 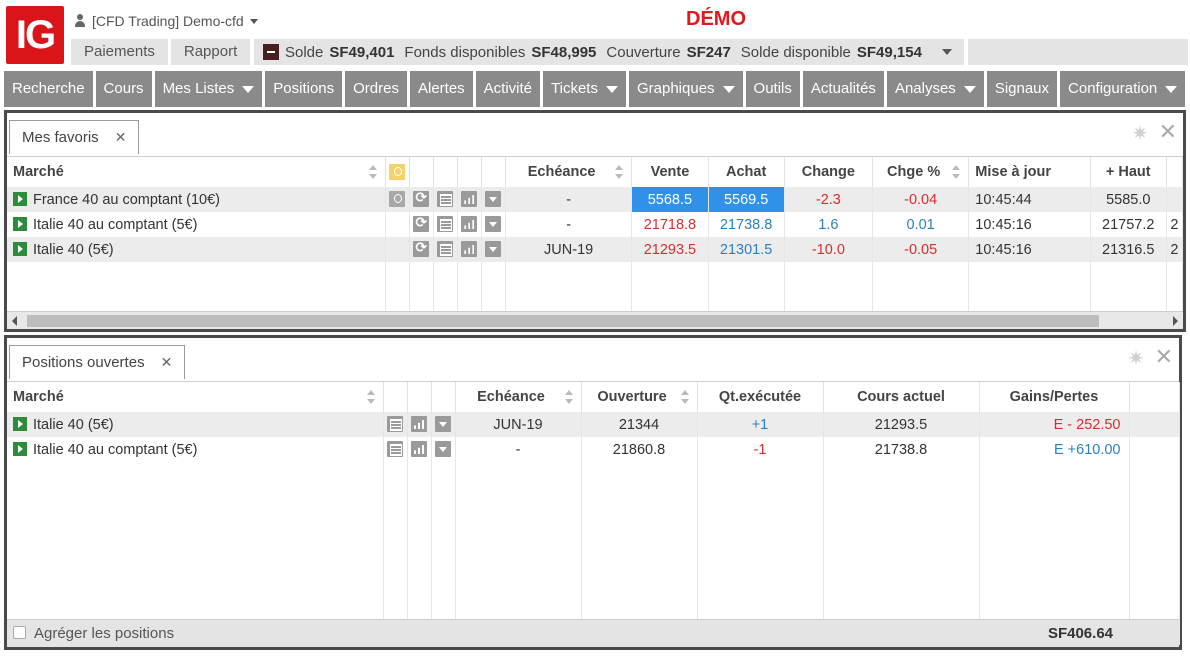 I want to click on nav-label: Activité, so click(x=508, y=88).